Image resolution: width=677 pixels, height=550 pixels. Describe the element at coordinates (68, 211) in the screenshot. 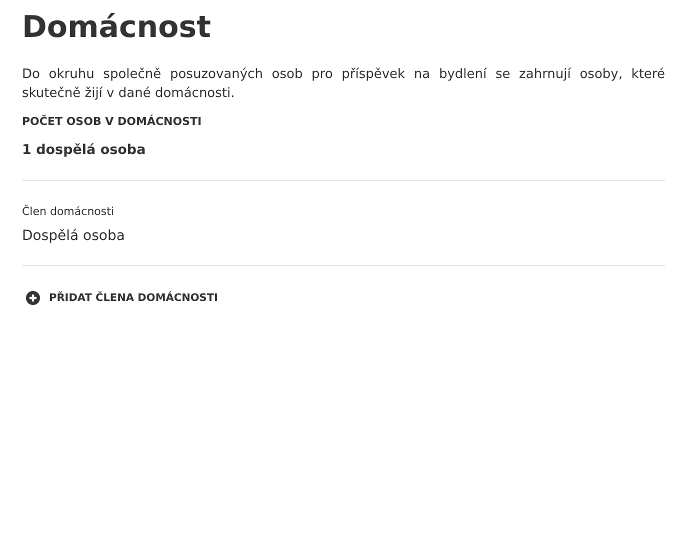

I see `member-label: Člen domácnosti` at that location.